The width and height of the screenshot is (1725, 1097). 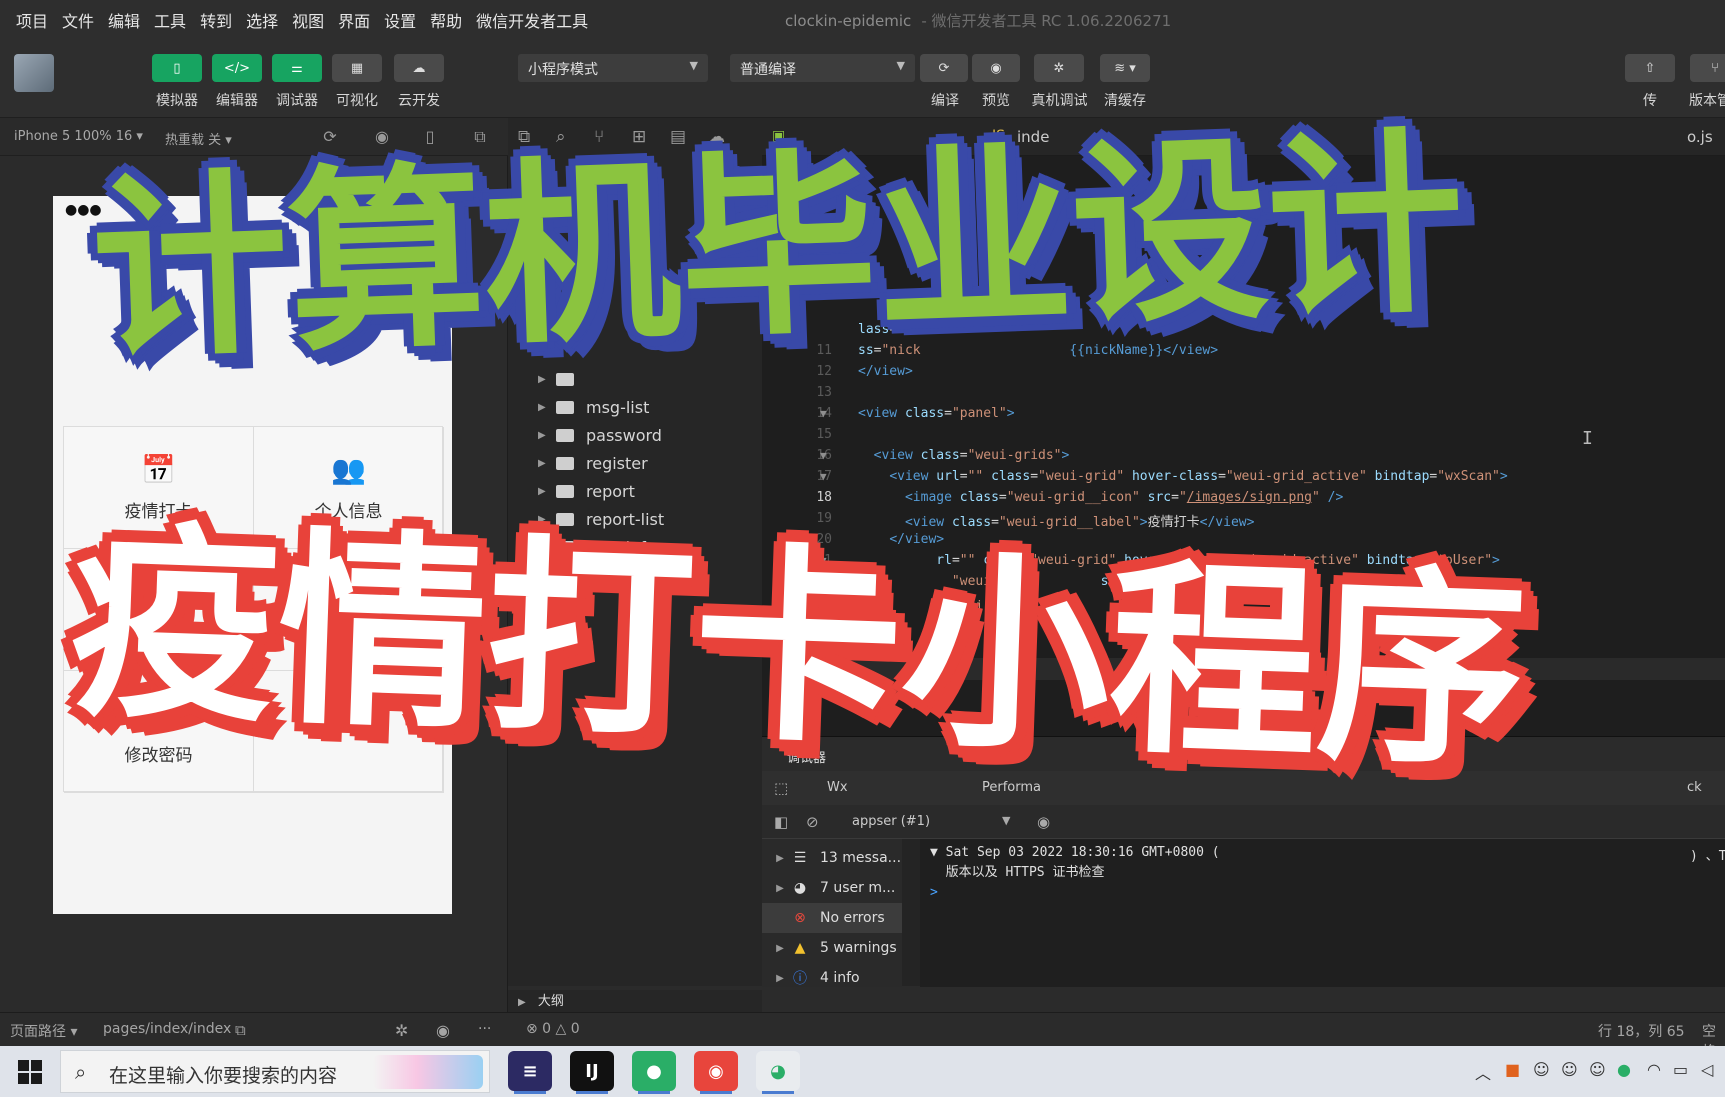 I want to click on tree-folder: ▶ report, so click(x=586, y=491).